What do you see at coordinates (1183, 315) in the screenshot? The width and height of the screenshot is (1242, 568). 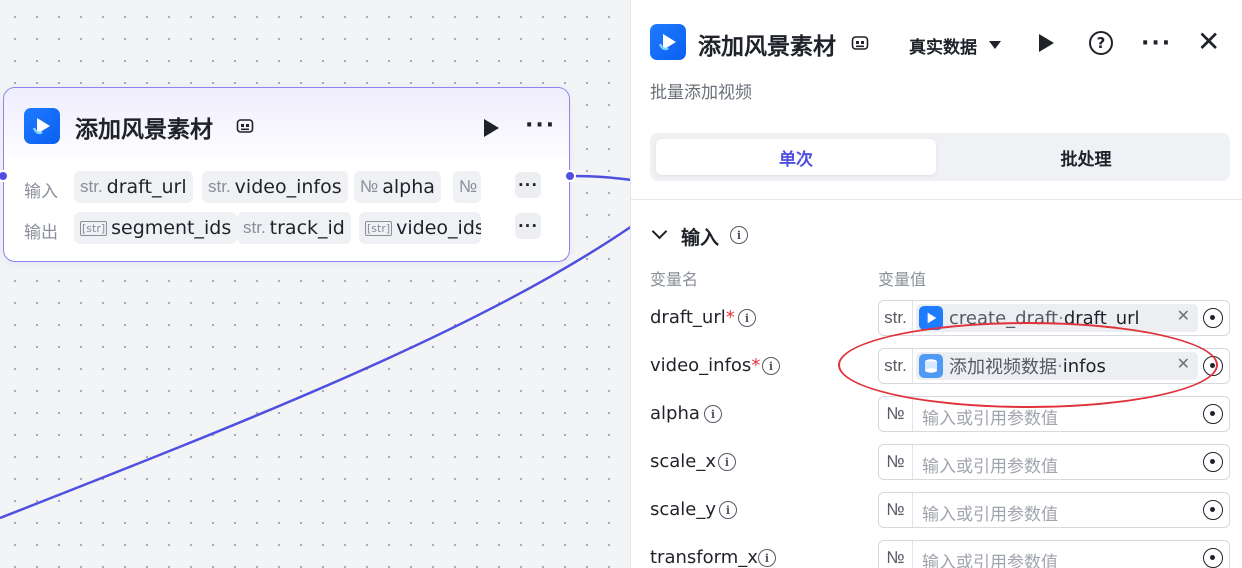 I see `remove-reference-icon: ✕` at bounding box center [1183, 315].